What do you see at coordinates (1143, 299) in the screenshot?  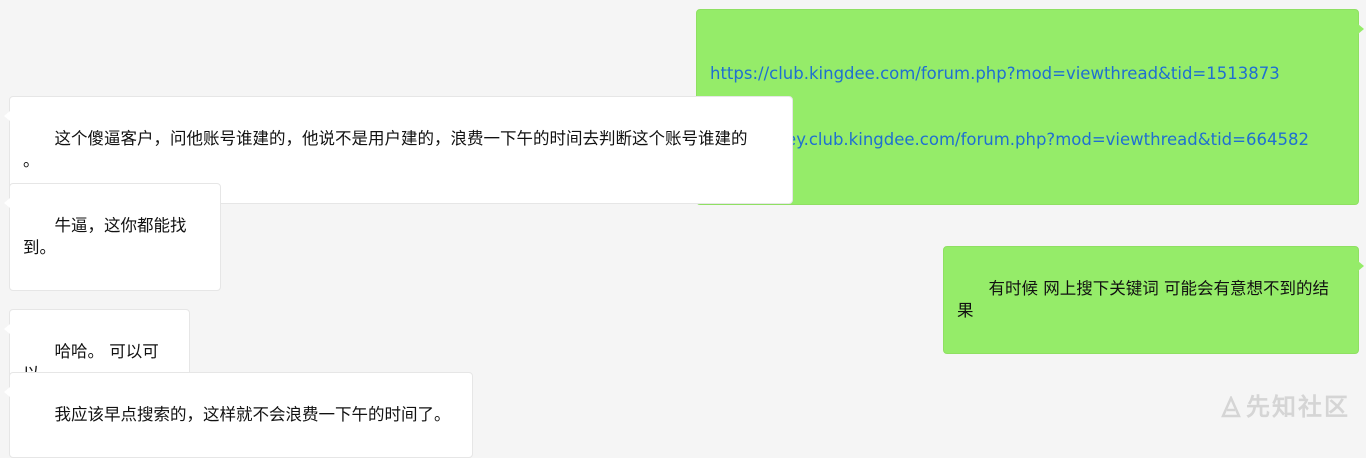 I see `message-text: 有时候 网上搜下关键词 可能会有意想不到的结果` at bounding box center [1143, 299].